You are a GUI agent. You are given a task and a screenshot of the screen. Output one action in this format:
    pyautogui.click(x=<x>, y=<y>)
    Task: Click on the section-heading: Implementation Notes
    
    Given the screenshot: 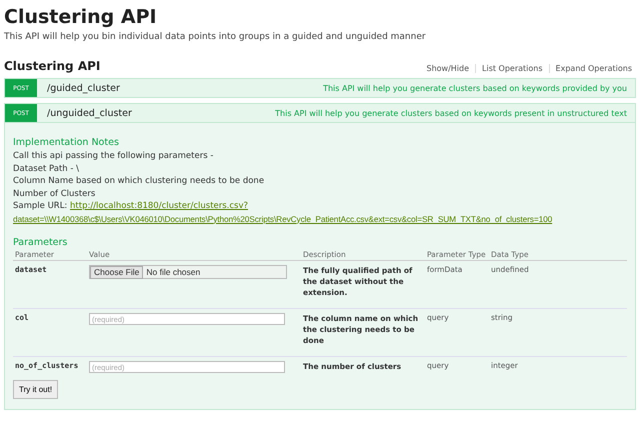 What is the action you would take?
    pyautogui.click(x=66, y=142)
    